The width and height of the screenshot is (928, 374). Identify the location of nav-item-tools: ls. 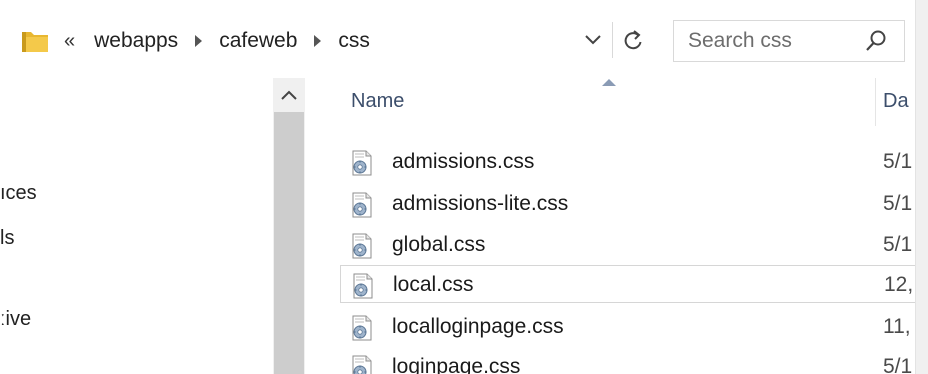
(7, 238).